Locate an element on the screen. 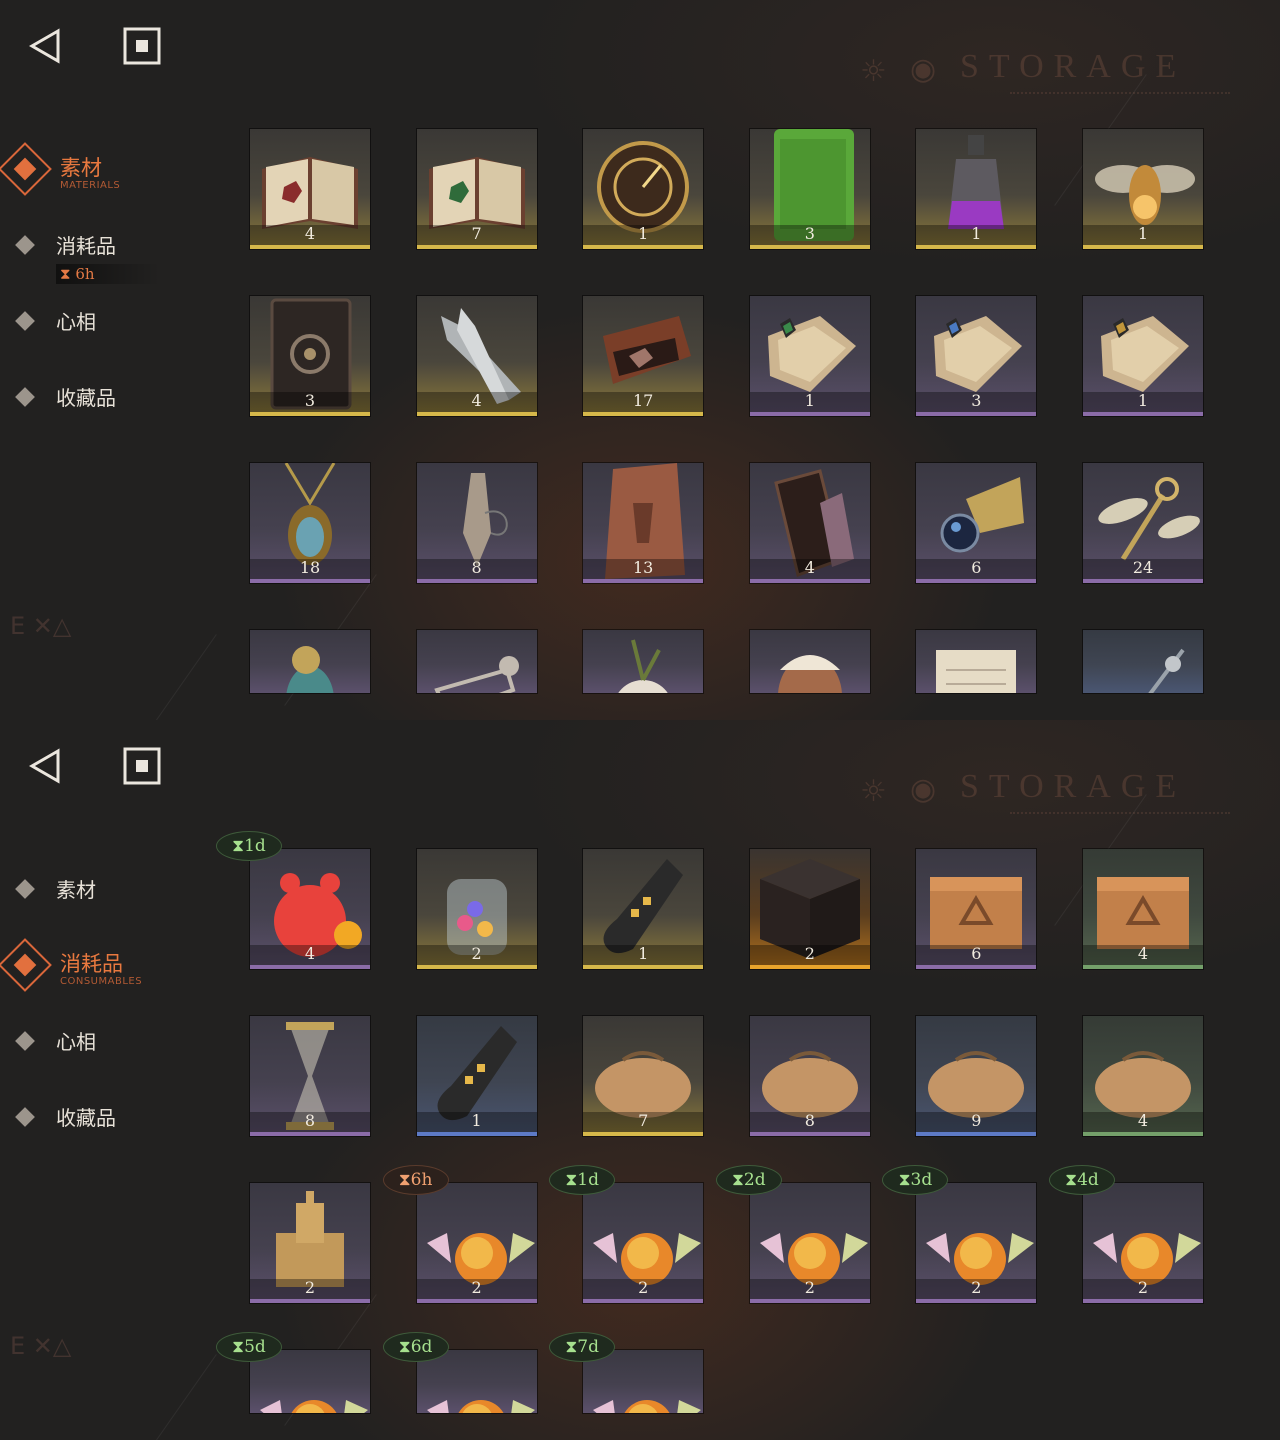 This screenshot has width=1280, height=1440. timer-text: 6h is located at coordinates (421, 1180).